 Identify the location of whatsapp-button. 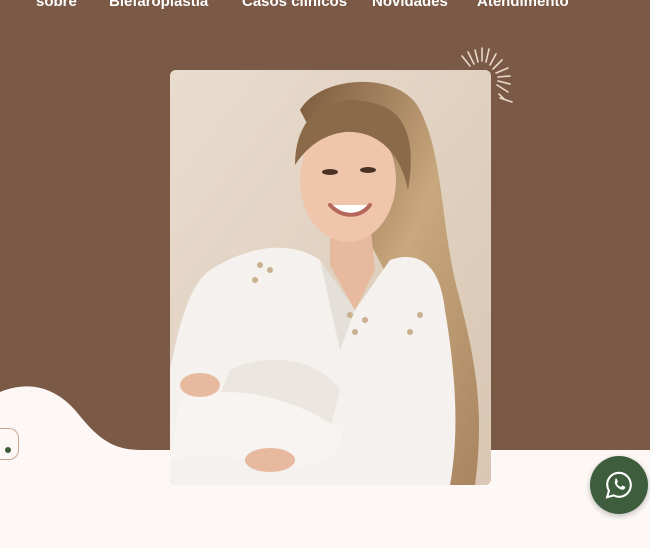
(619, 485).